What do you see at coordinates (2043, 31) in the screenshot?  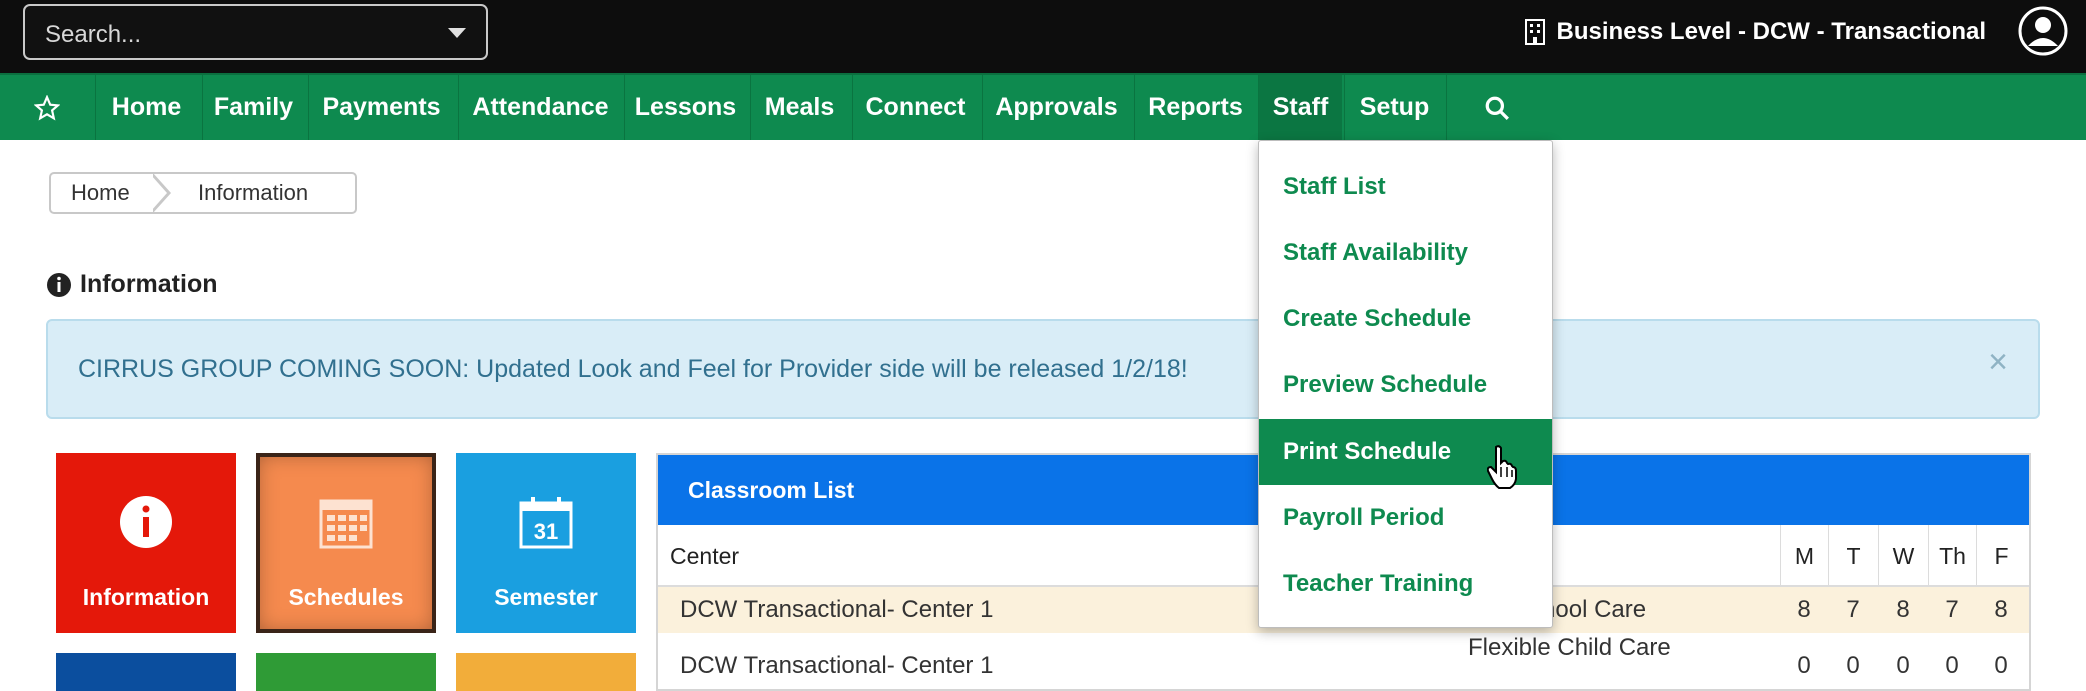 I see `user-avatar-icon` at bounding box center [2043, 31].